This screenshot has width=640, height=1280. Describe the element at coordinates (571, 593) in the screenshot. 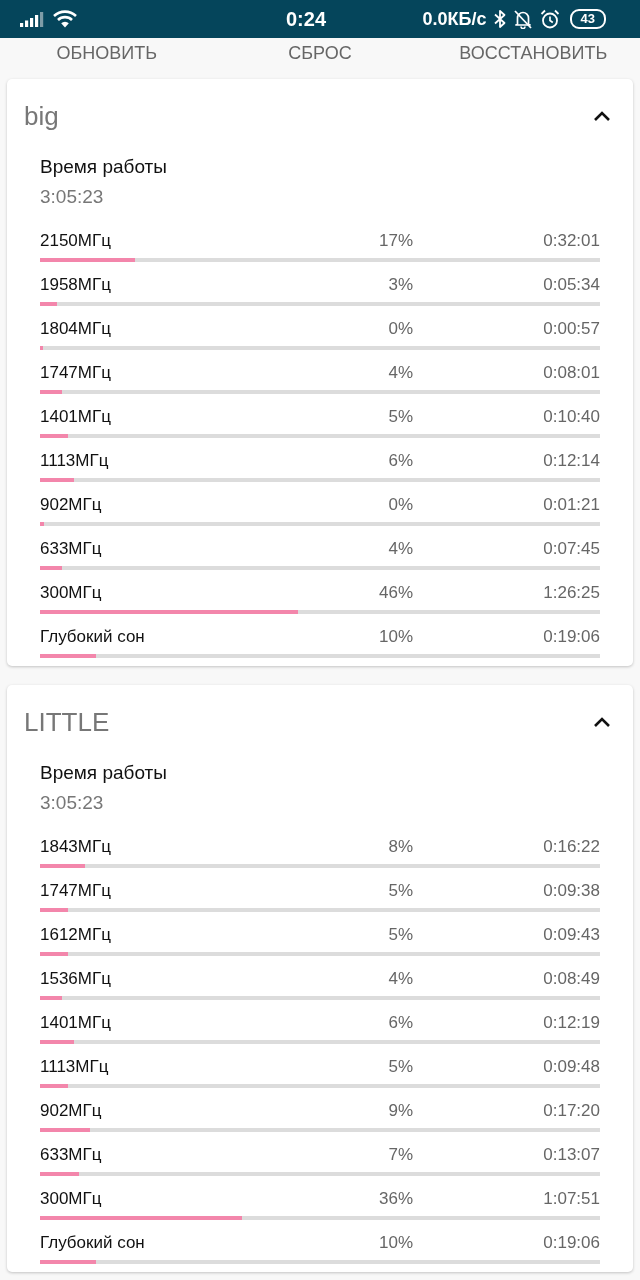

I see `duration-text: 1:26:25` at that location.